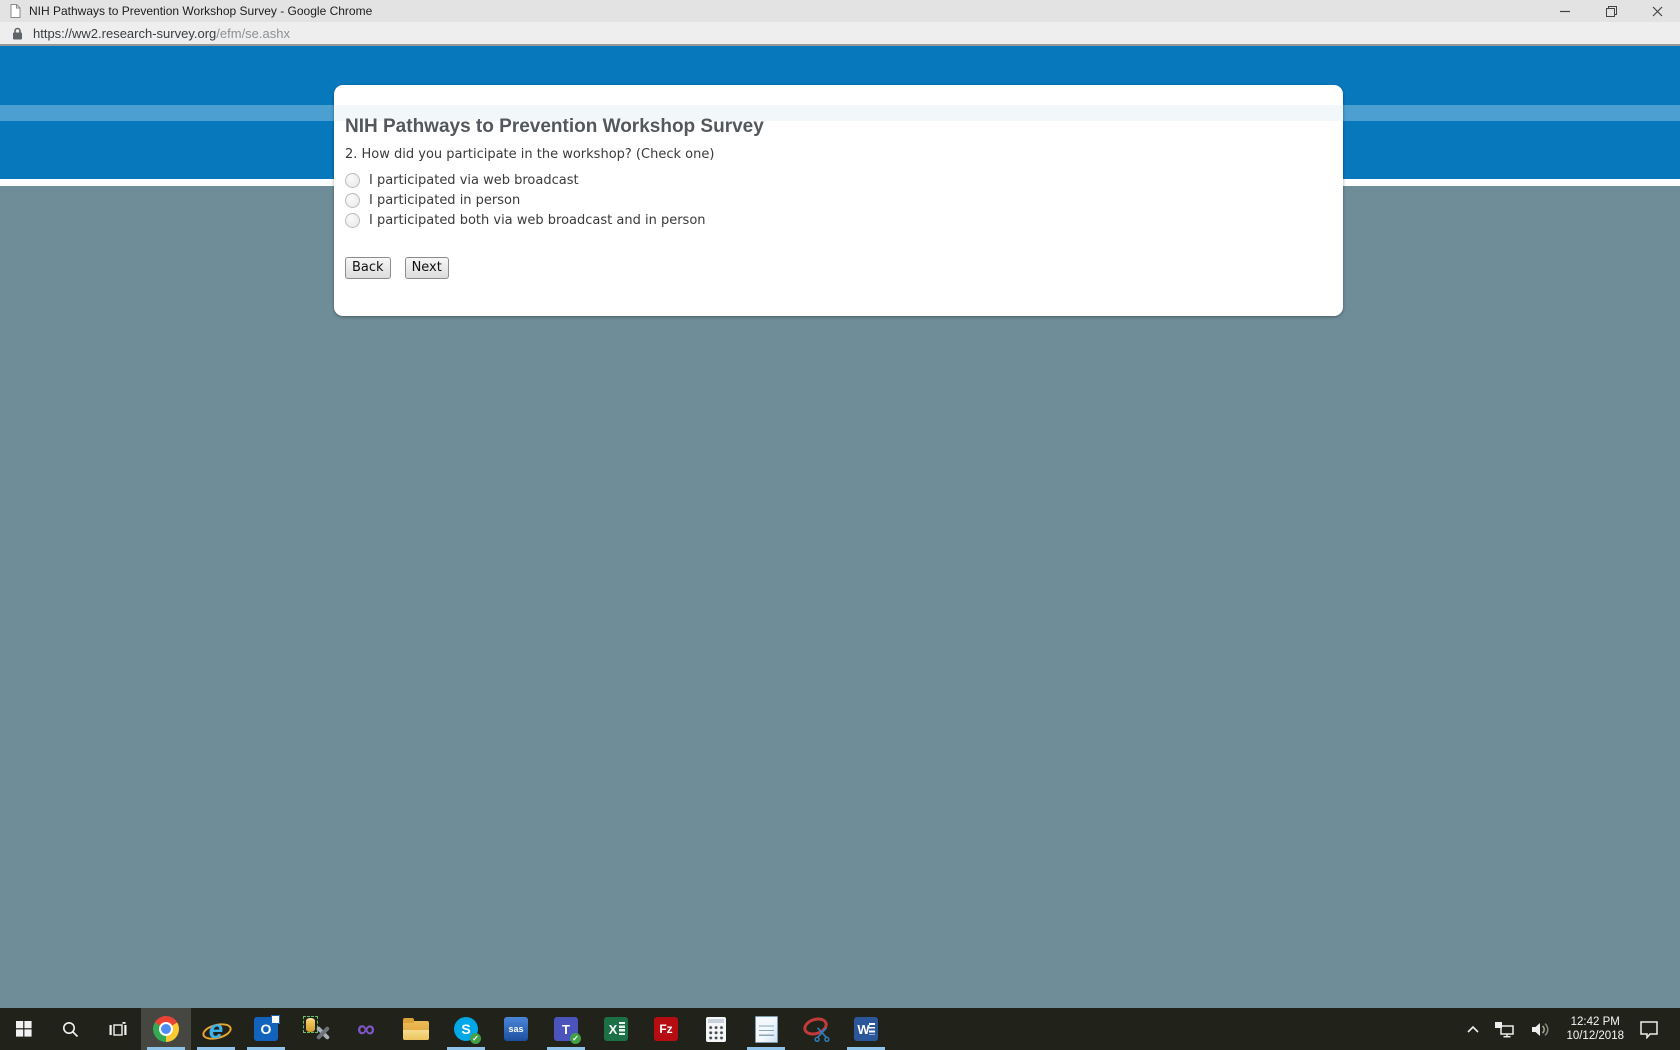  What do you see at coordinates (253, 33) in the screenshot?
I see `url-path-part: /efm/se.ashx` at bounding box center [253, 33].